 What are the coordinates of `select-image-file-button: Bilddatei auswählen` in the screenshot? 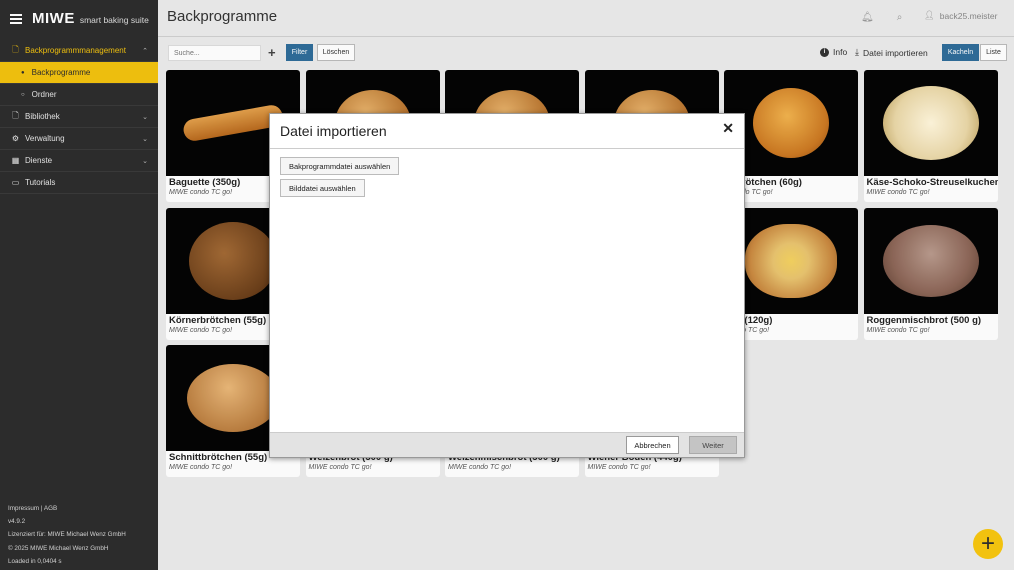 It's located at (322, 188).